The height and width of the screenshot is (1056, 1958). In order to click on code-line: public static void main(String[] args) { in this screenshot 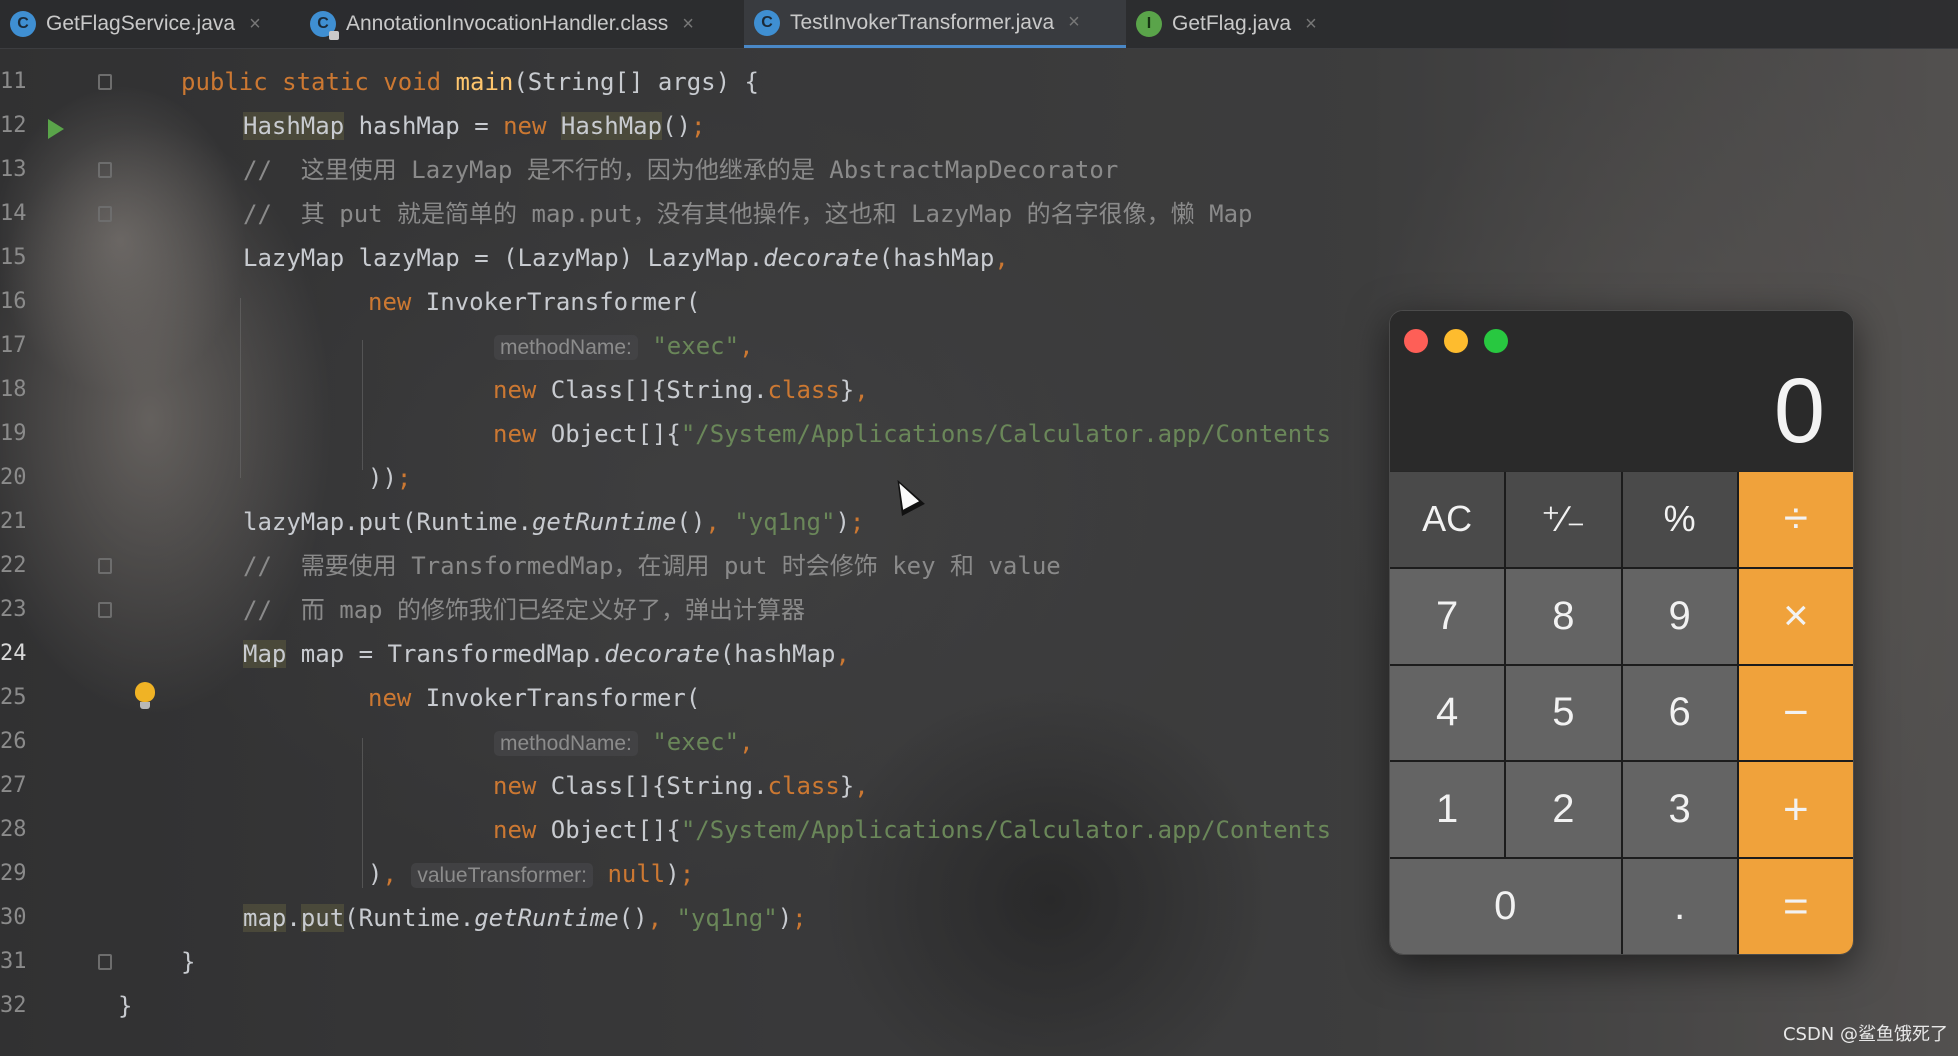, I will do `click(470, 82)`.